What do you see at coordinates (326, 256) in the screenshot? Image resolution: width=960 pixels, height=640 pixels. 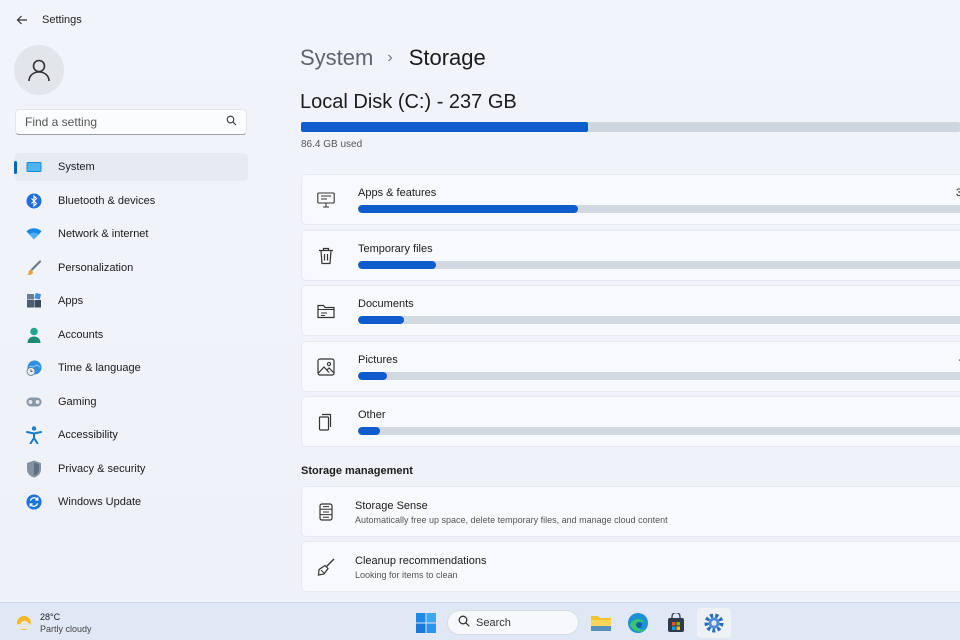 I see `trash-icon` at bounding box center [326, 256].